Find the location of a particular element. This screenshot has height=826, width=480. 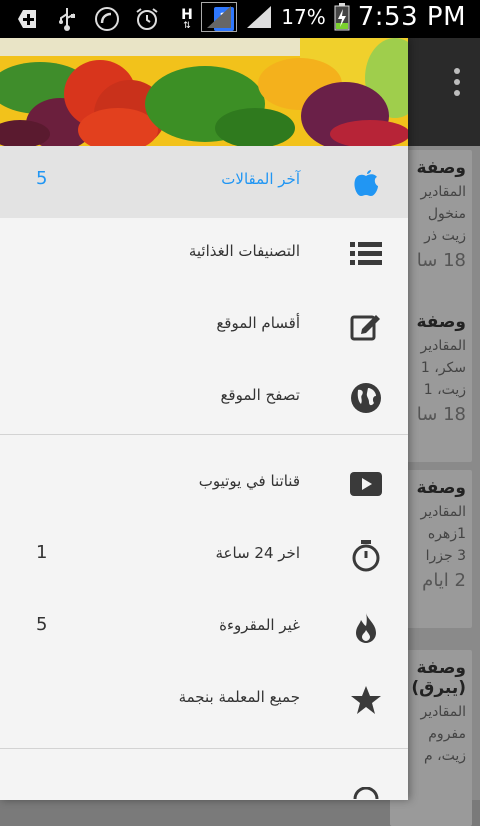

battery-charging-icon is located at coordinates (342, 17).